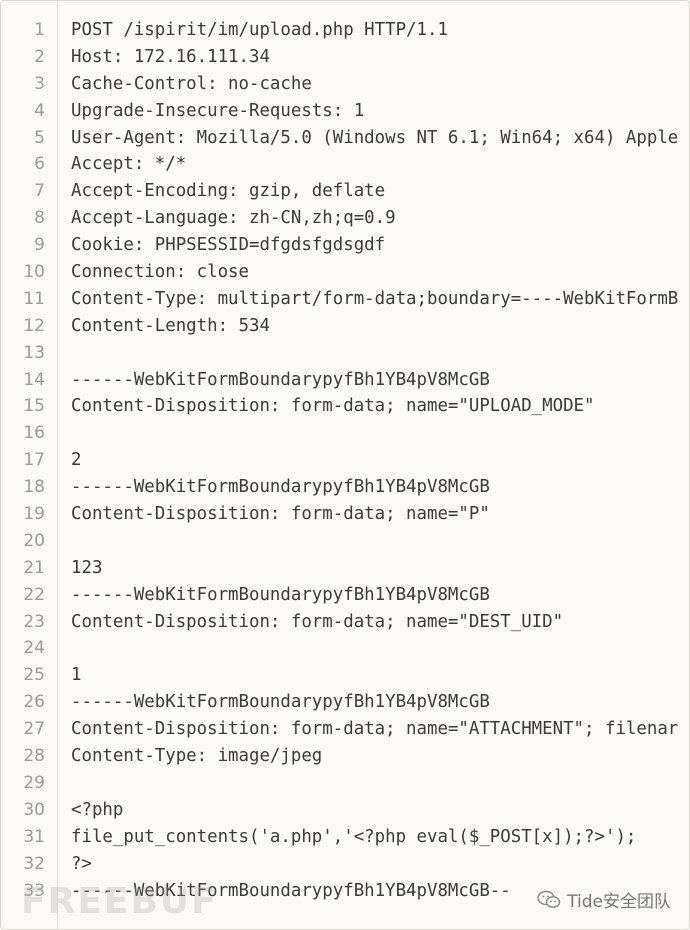  I want to click on line-number: 11, so click(34, 298).